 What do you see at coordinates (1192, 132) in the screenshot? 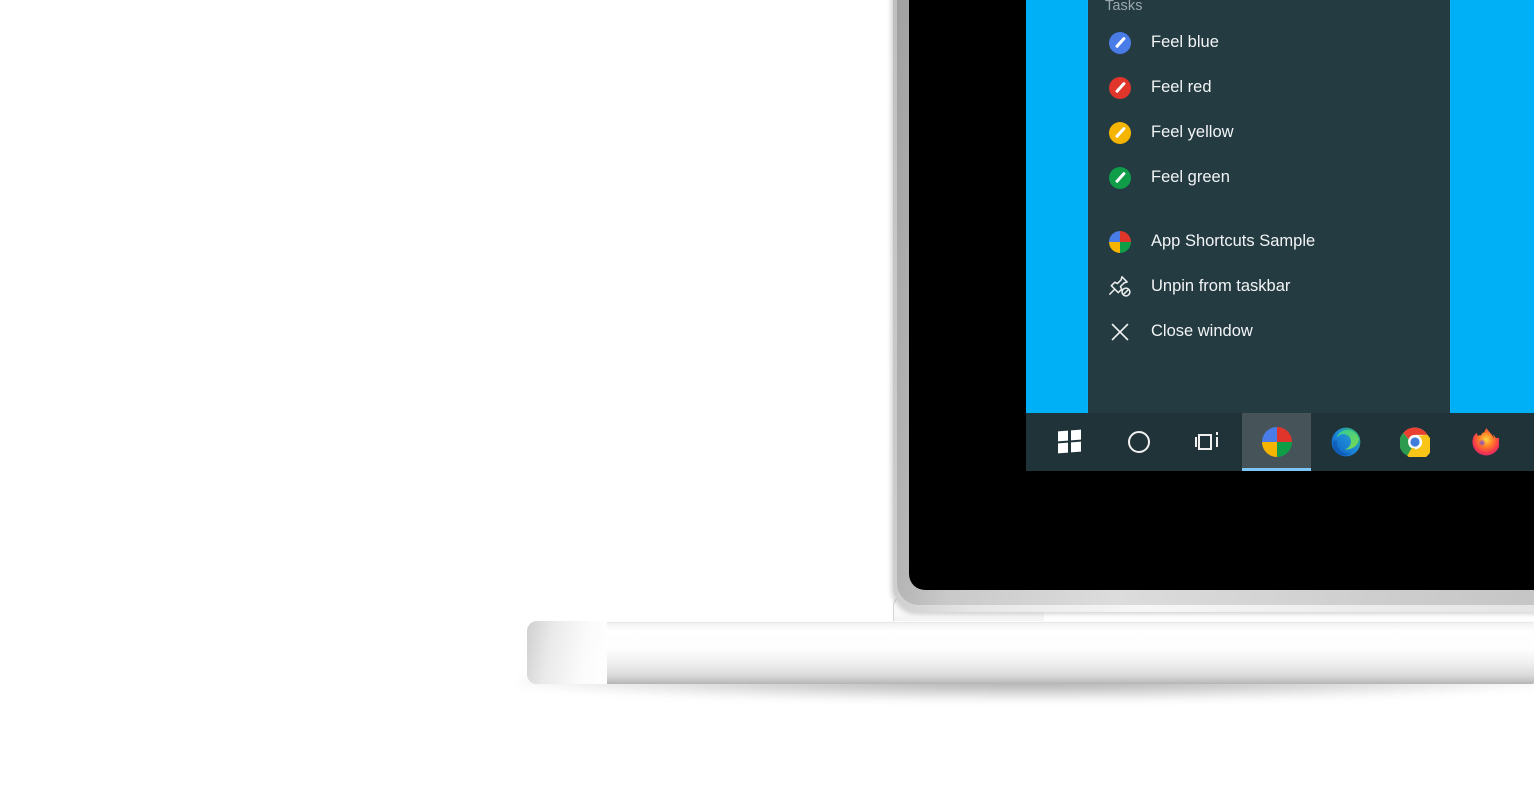
I see `jumplist-item-label: Feel yellow` at bounding box center [1192, 132].